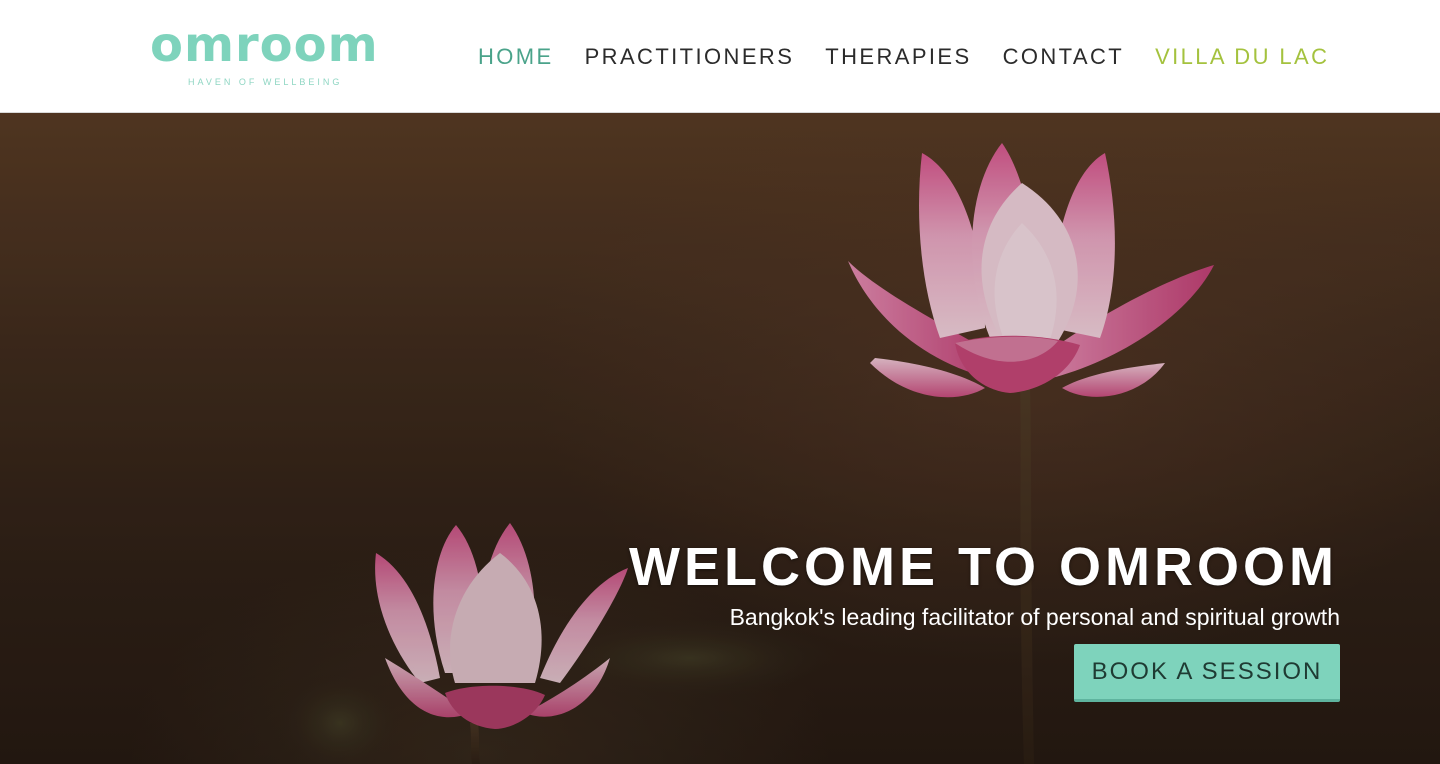  I want to click on book-session-button: BOOK A SESSION, so click(1207, 673).